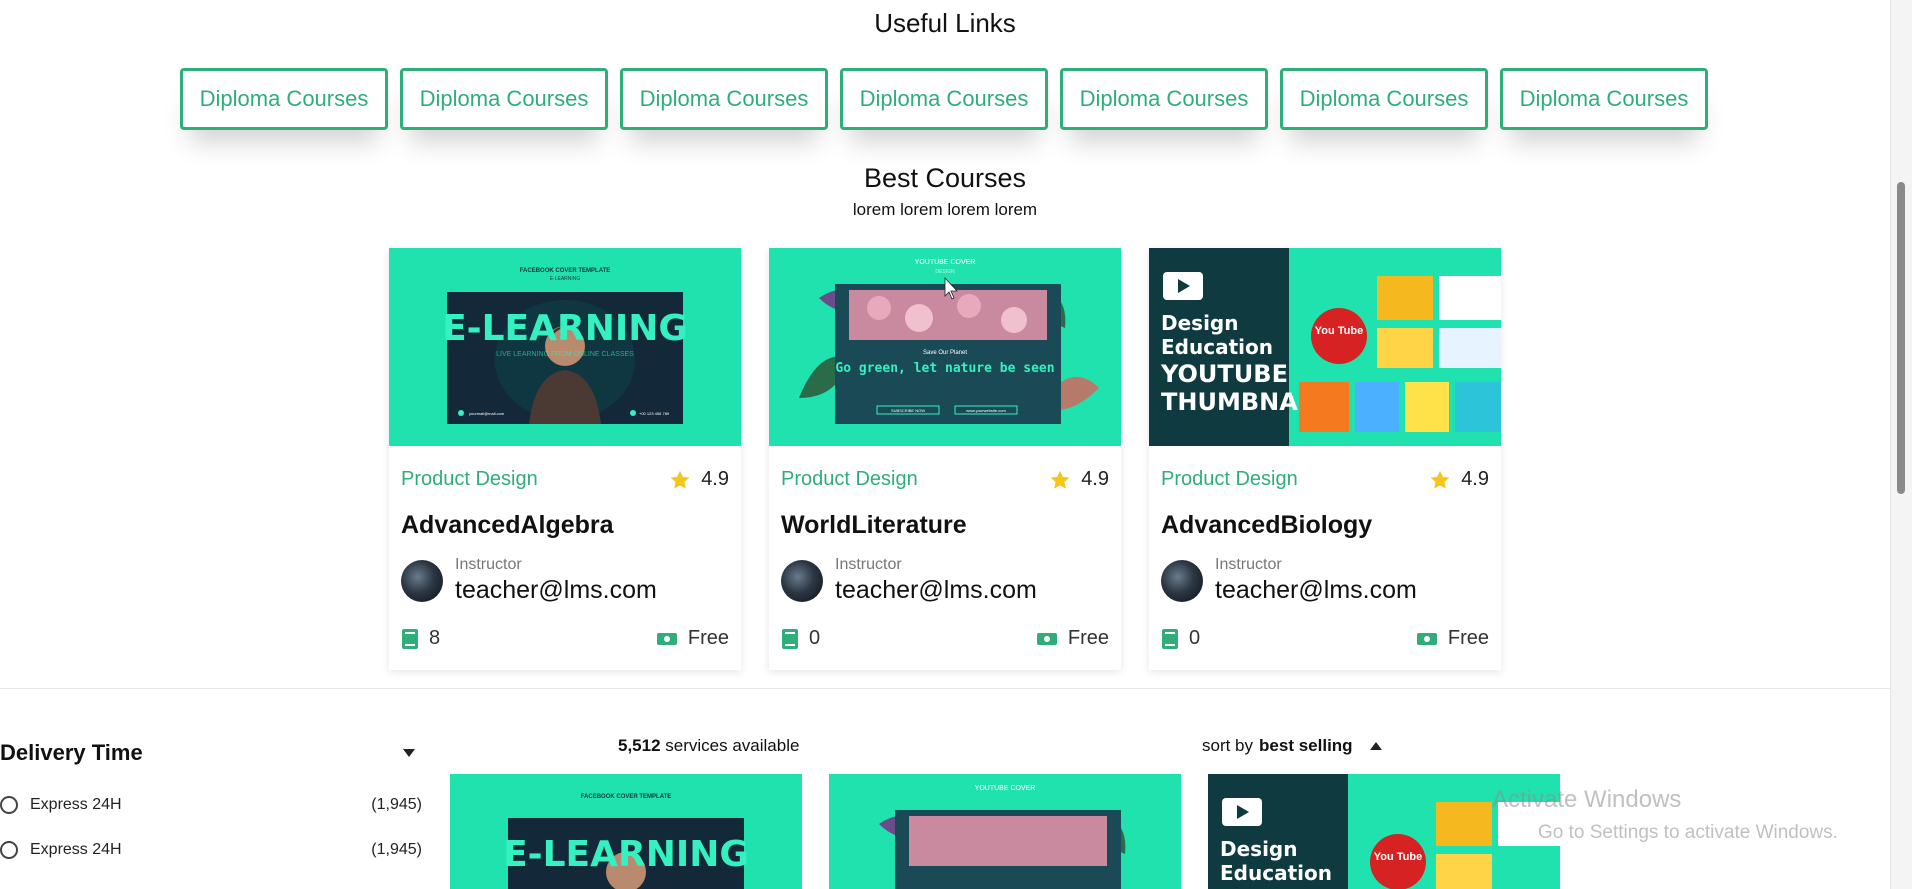 This screenshot has height=889, width=1912. Describe the element at coordinates (945, 209) in the screenshot. I see `best-courses-subtitle: lorem lorem lorem lorem` at that location.